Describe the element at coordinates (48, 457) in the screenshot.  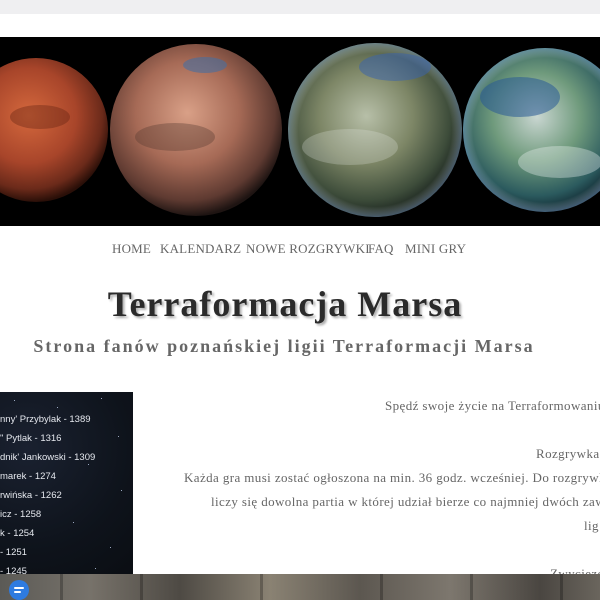
I see `ranking-item: dnik' Jankowski - 1309` at that location.